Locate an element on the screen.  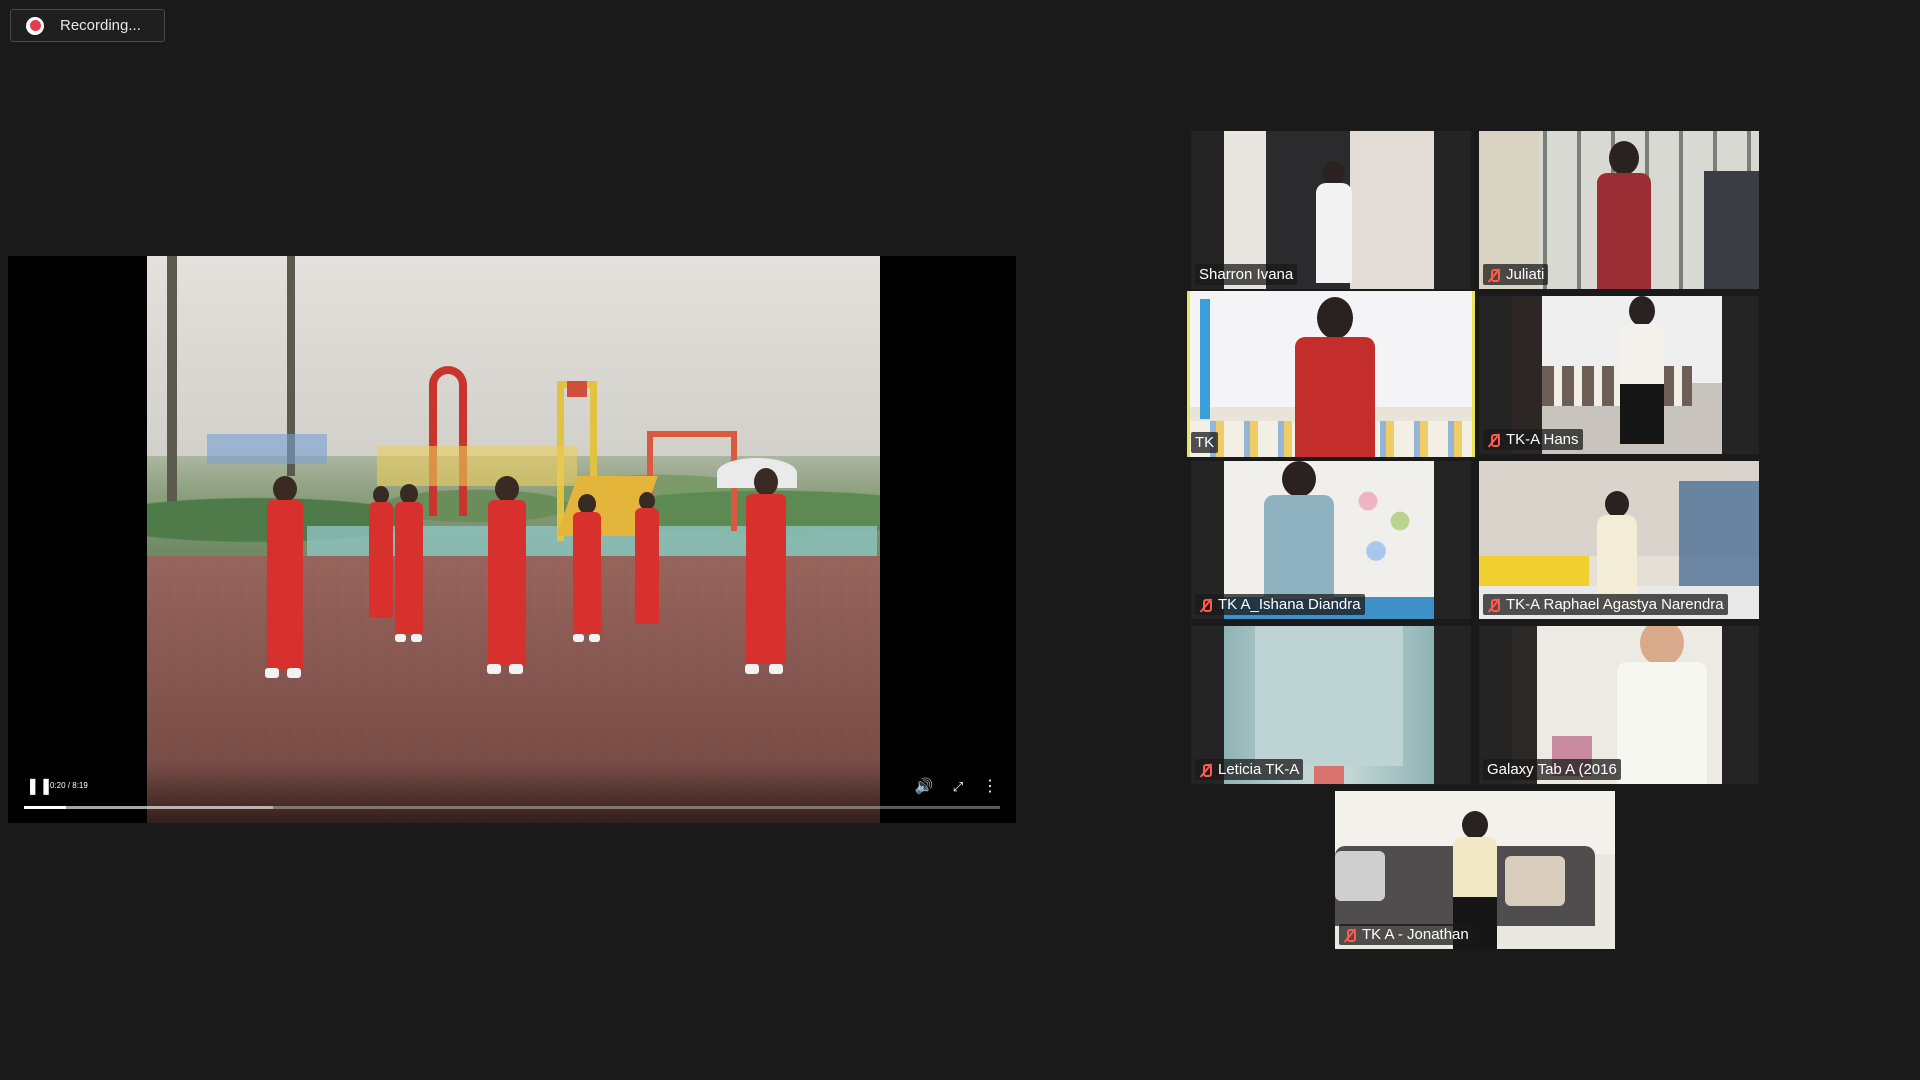
participant-tile-juliati: Juliati is located at coordinates (1619, 210).